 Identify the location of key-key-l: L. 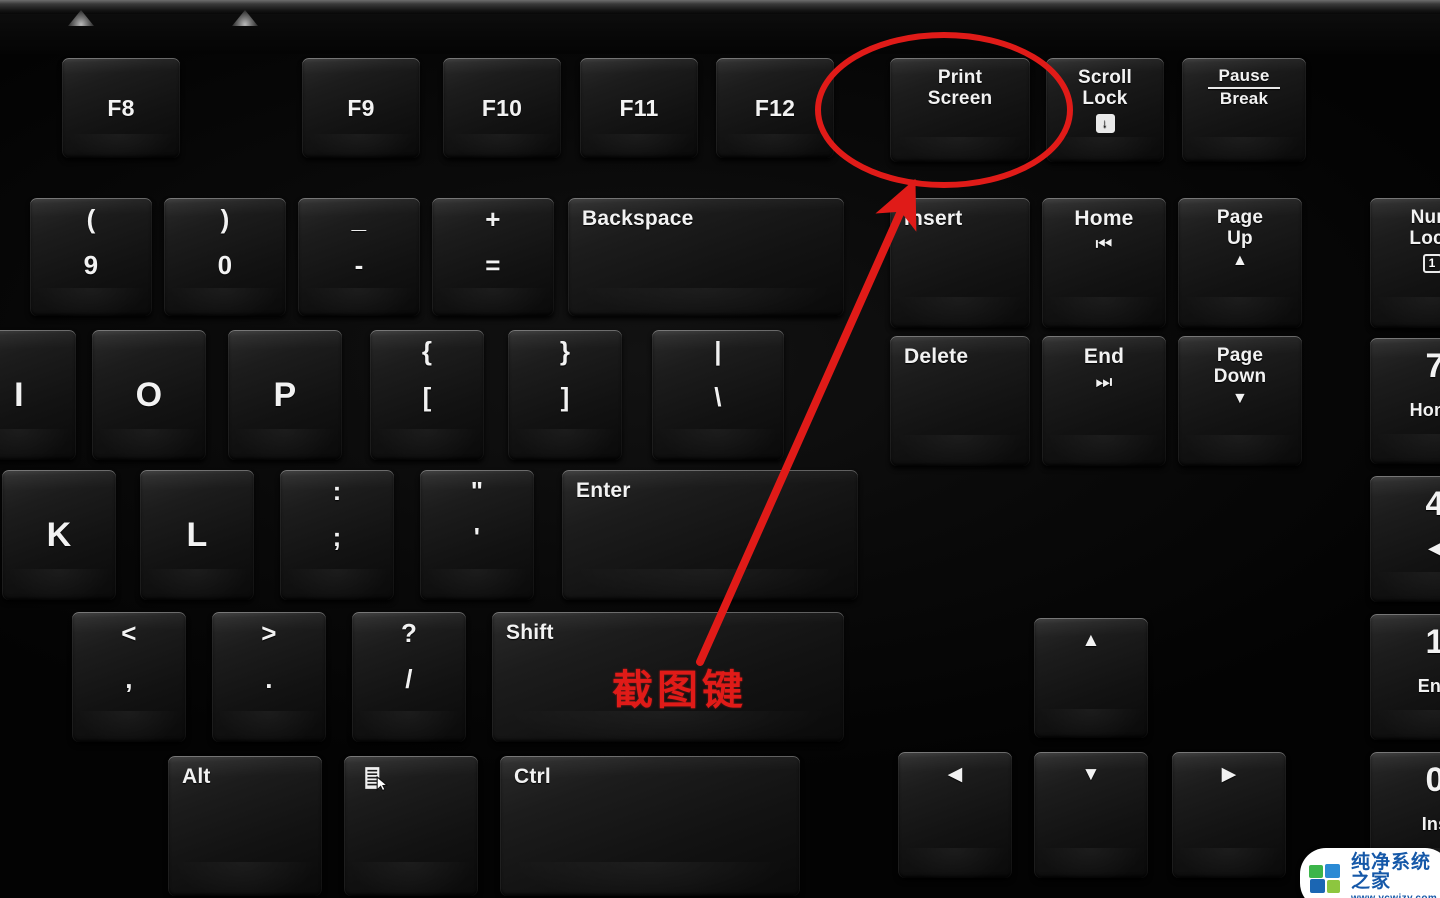
(197, 535).